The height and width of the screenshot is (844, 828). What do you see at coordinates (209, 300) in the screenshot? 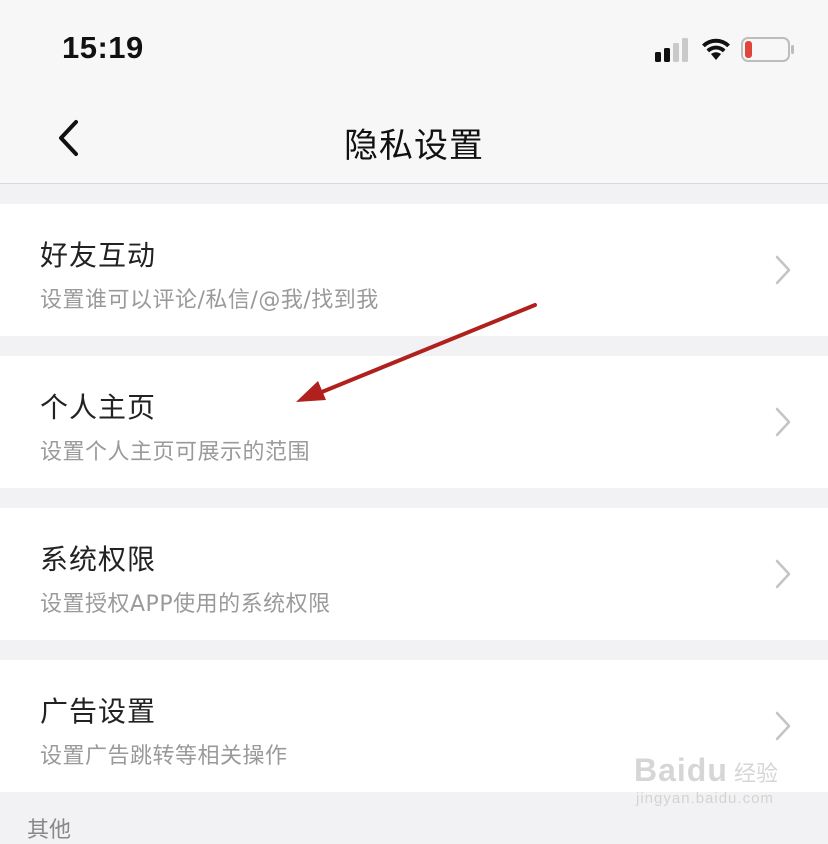
I see `item-description: 设置谁可以评论/私信/@我/找到我` at bounding box center [209, 300].